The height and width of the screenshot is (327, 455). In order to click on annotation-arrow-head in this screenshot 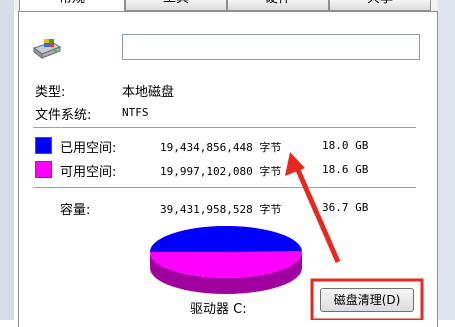, I will do `click(295, 164)`.